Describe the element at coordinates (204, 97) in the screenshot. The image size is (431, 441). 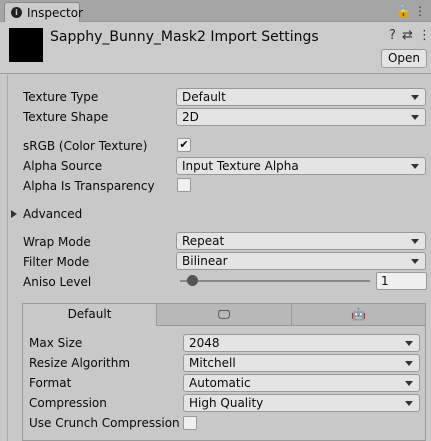
I see `texture-type-value: Default` at that location.